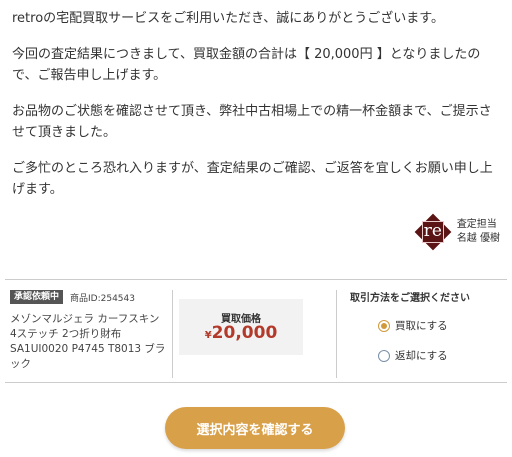 Image resolution: width=512 pixels, height=457 pixels. Describe the element at coordinates (384, 355) in the screenshot. I see `radio-return-control` at that location.